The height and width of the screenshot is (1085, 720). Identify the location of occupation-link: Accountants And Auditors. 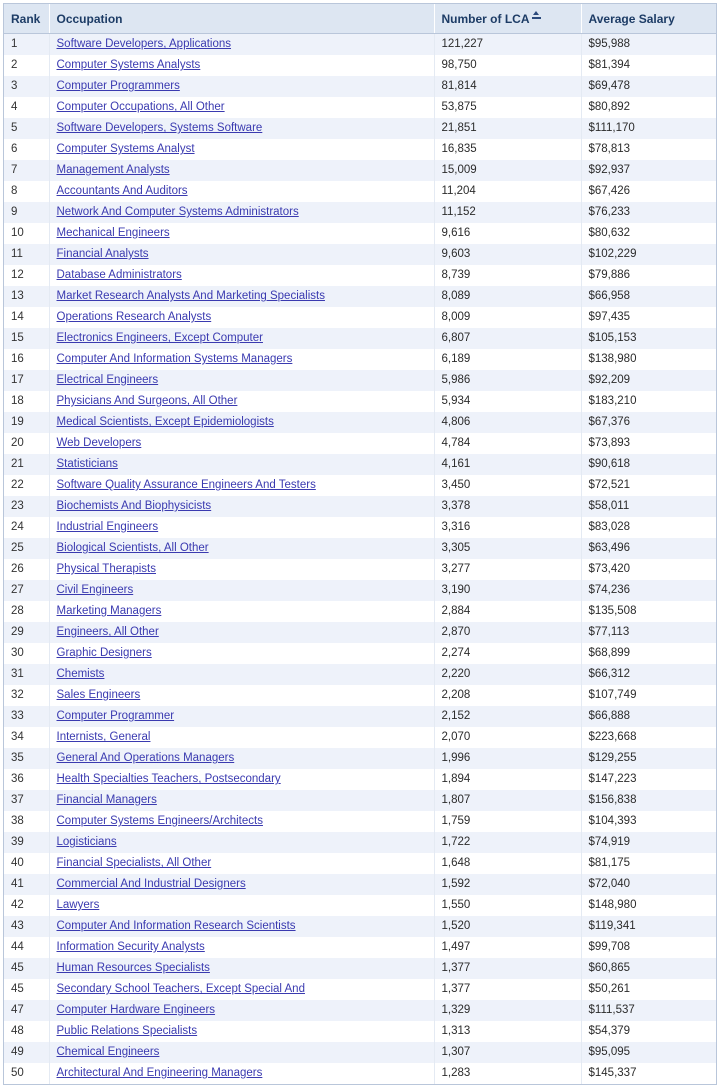
(122, 191).